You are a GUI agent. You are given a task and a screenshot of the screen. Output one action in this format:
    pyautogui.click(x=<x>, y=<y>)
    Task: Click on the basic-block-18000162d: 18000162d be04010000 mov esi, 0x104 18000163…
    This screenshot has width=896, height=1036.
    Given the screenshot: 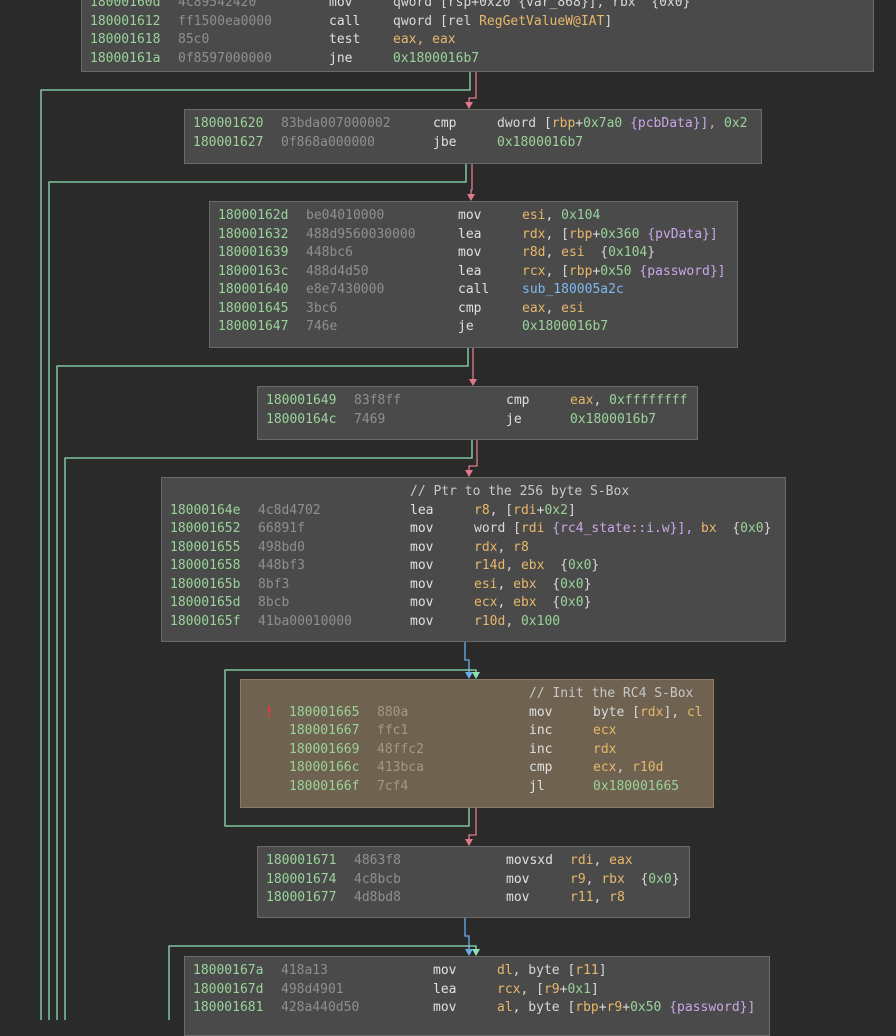 What is the action you would take?
    pyautogui.click(x=473, y=274)
    